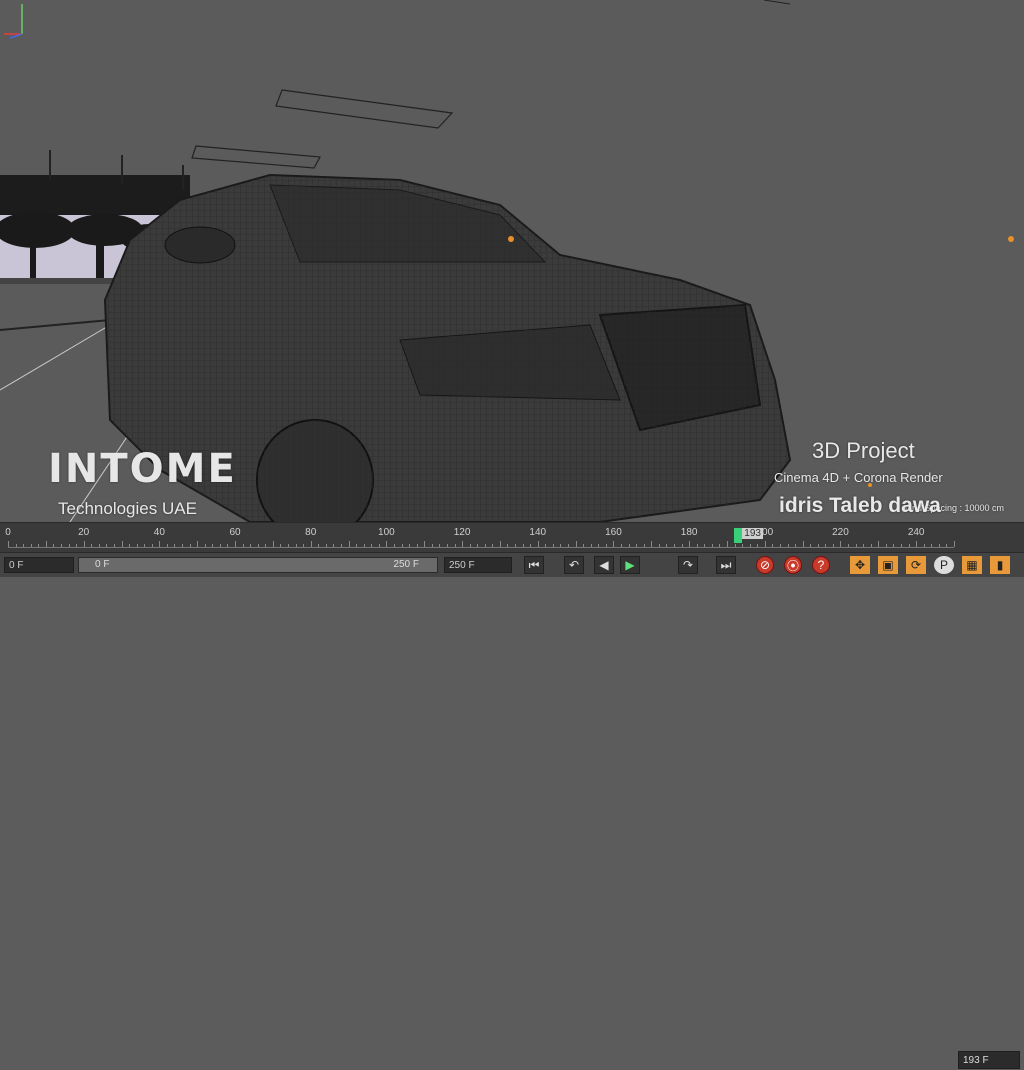  What do you see at coordinates (13, 21) in the screenshot?
I see `axis-gizmo-icon` at bounding box center [13, 21].